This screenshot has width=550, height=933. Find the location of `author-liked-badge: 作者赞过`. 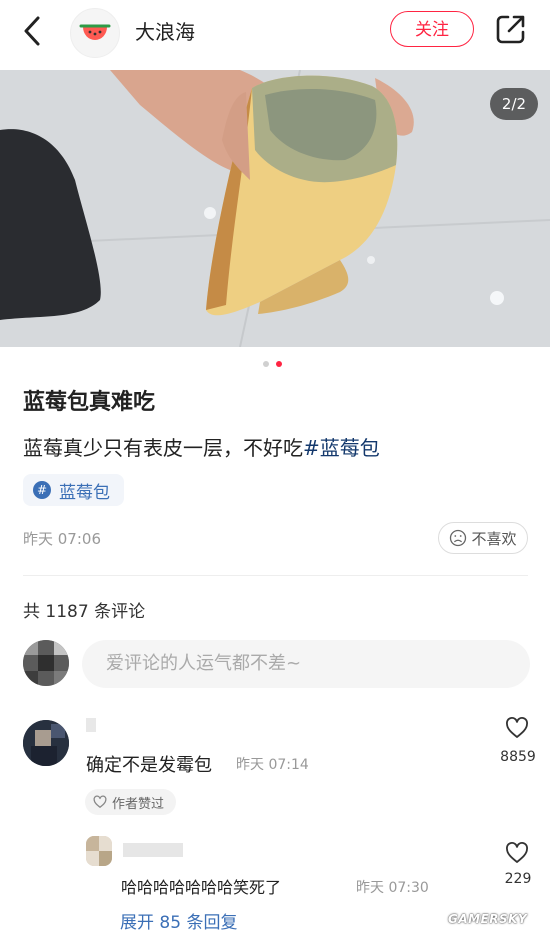

author-liked-badge: 作者赞过 is located at coordinates (131, 802).